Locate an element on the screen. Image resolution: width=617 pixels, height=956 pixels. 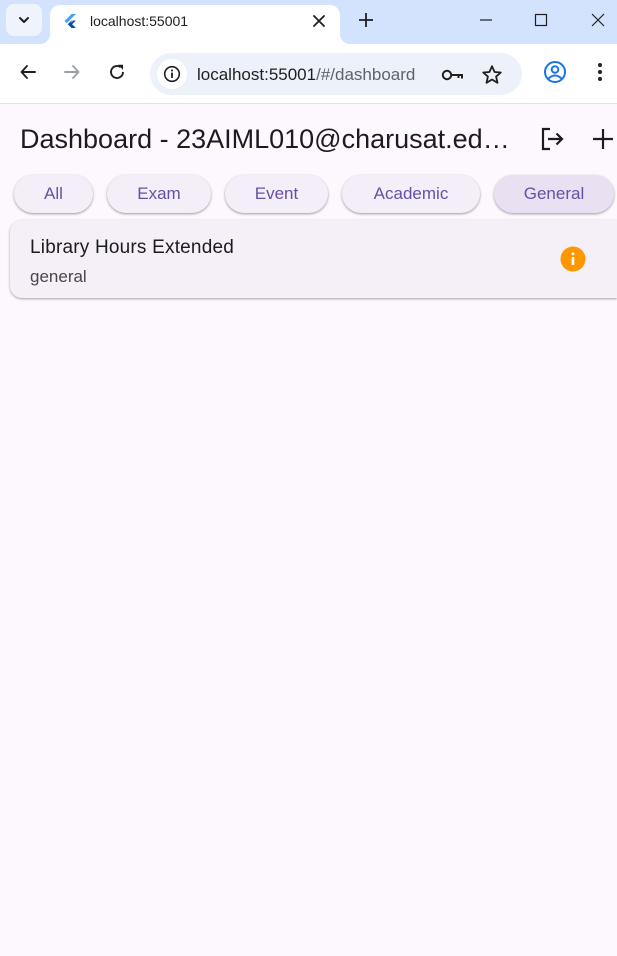
tab-search-button is located at coordinates (24, 20).